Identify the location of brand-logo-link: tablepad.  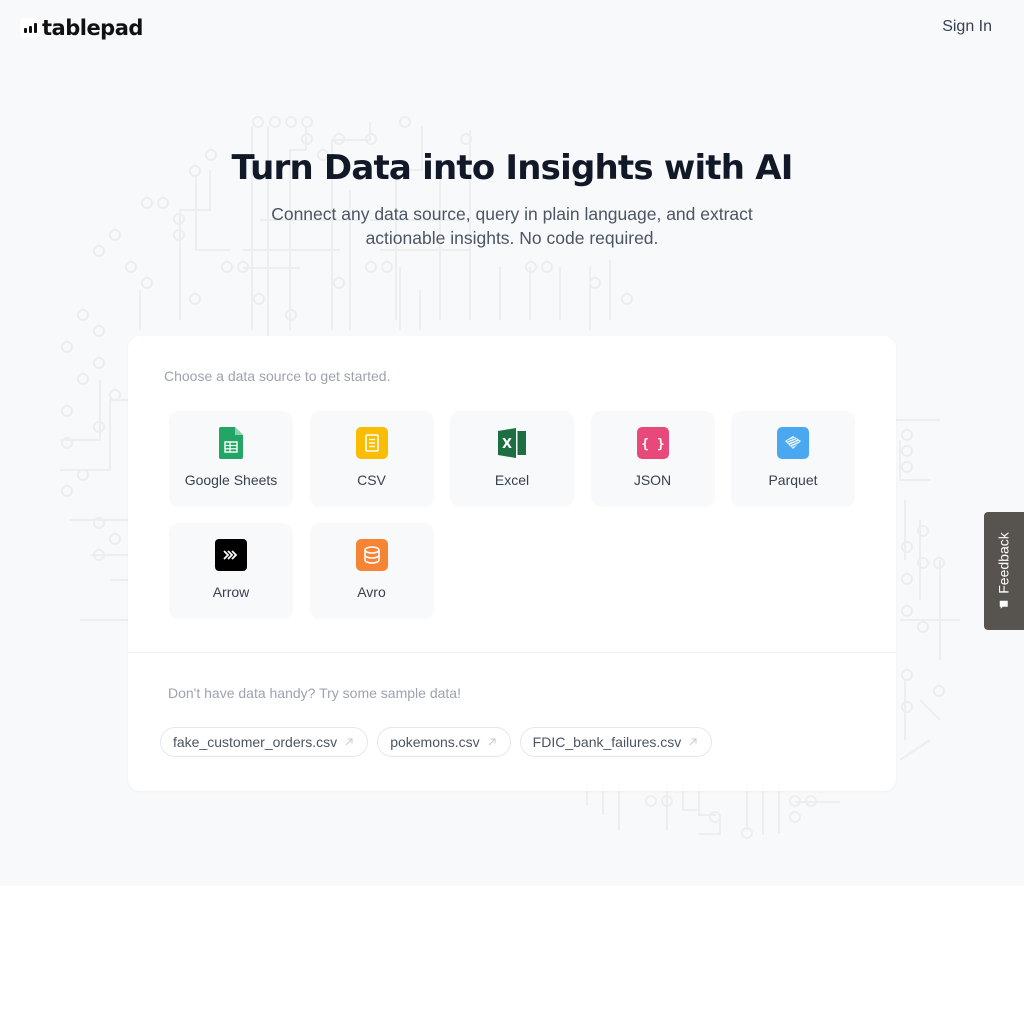
(81, 28).